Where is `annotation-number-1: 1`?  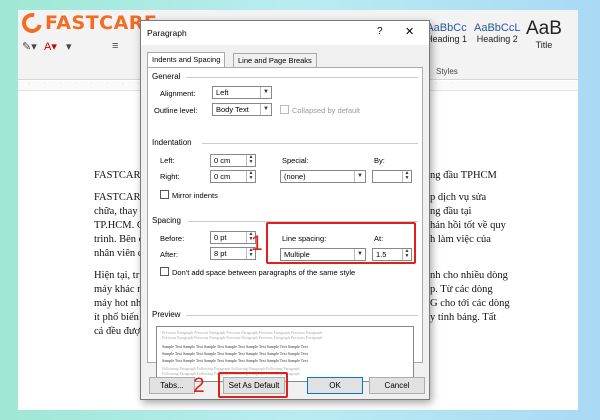 annotation-number-1: 1 is located at coordinates (257, 243).